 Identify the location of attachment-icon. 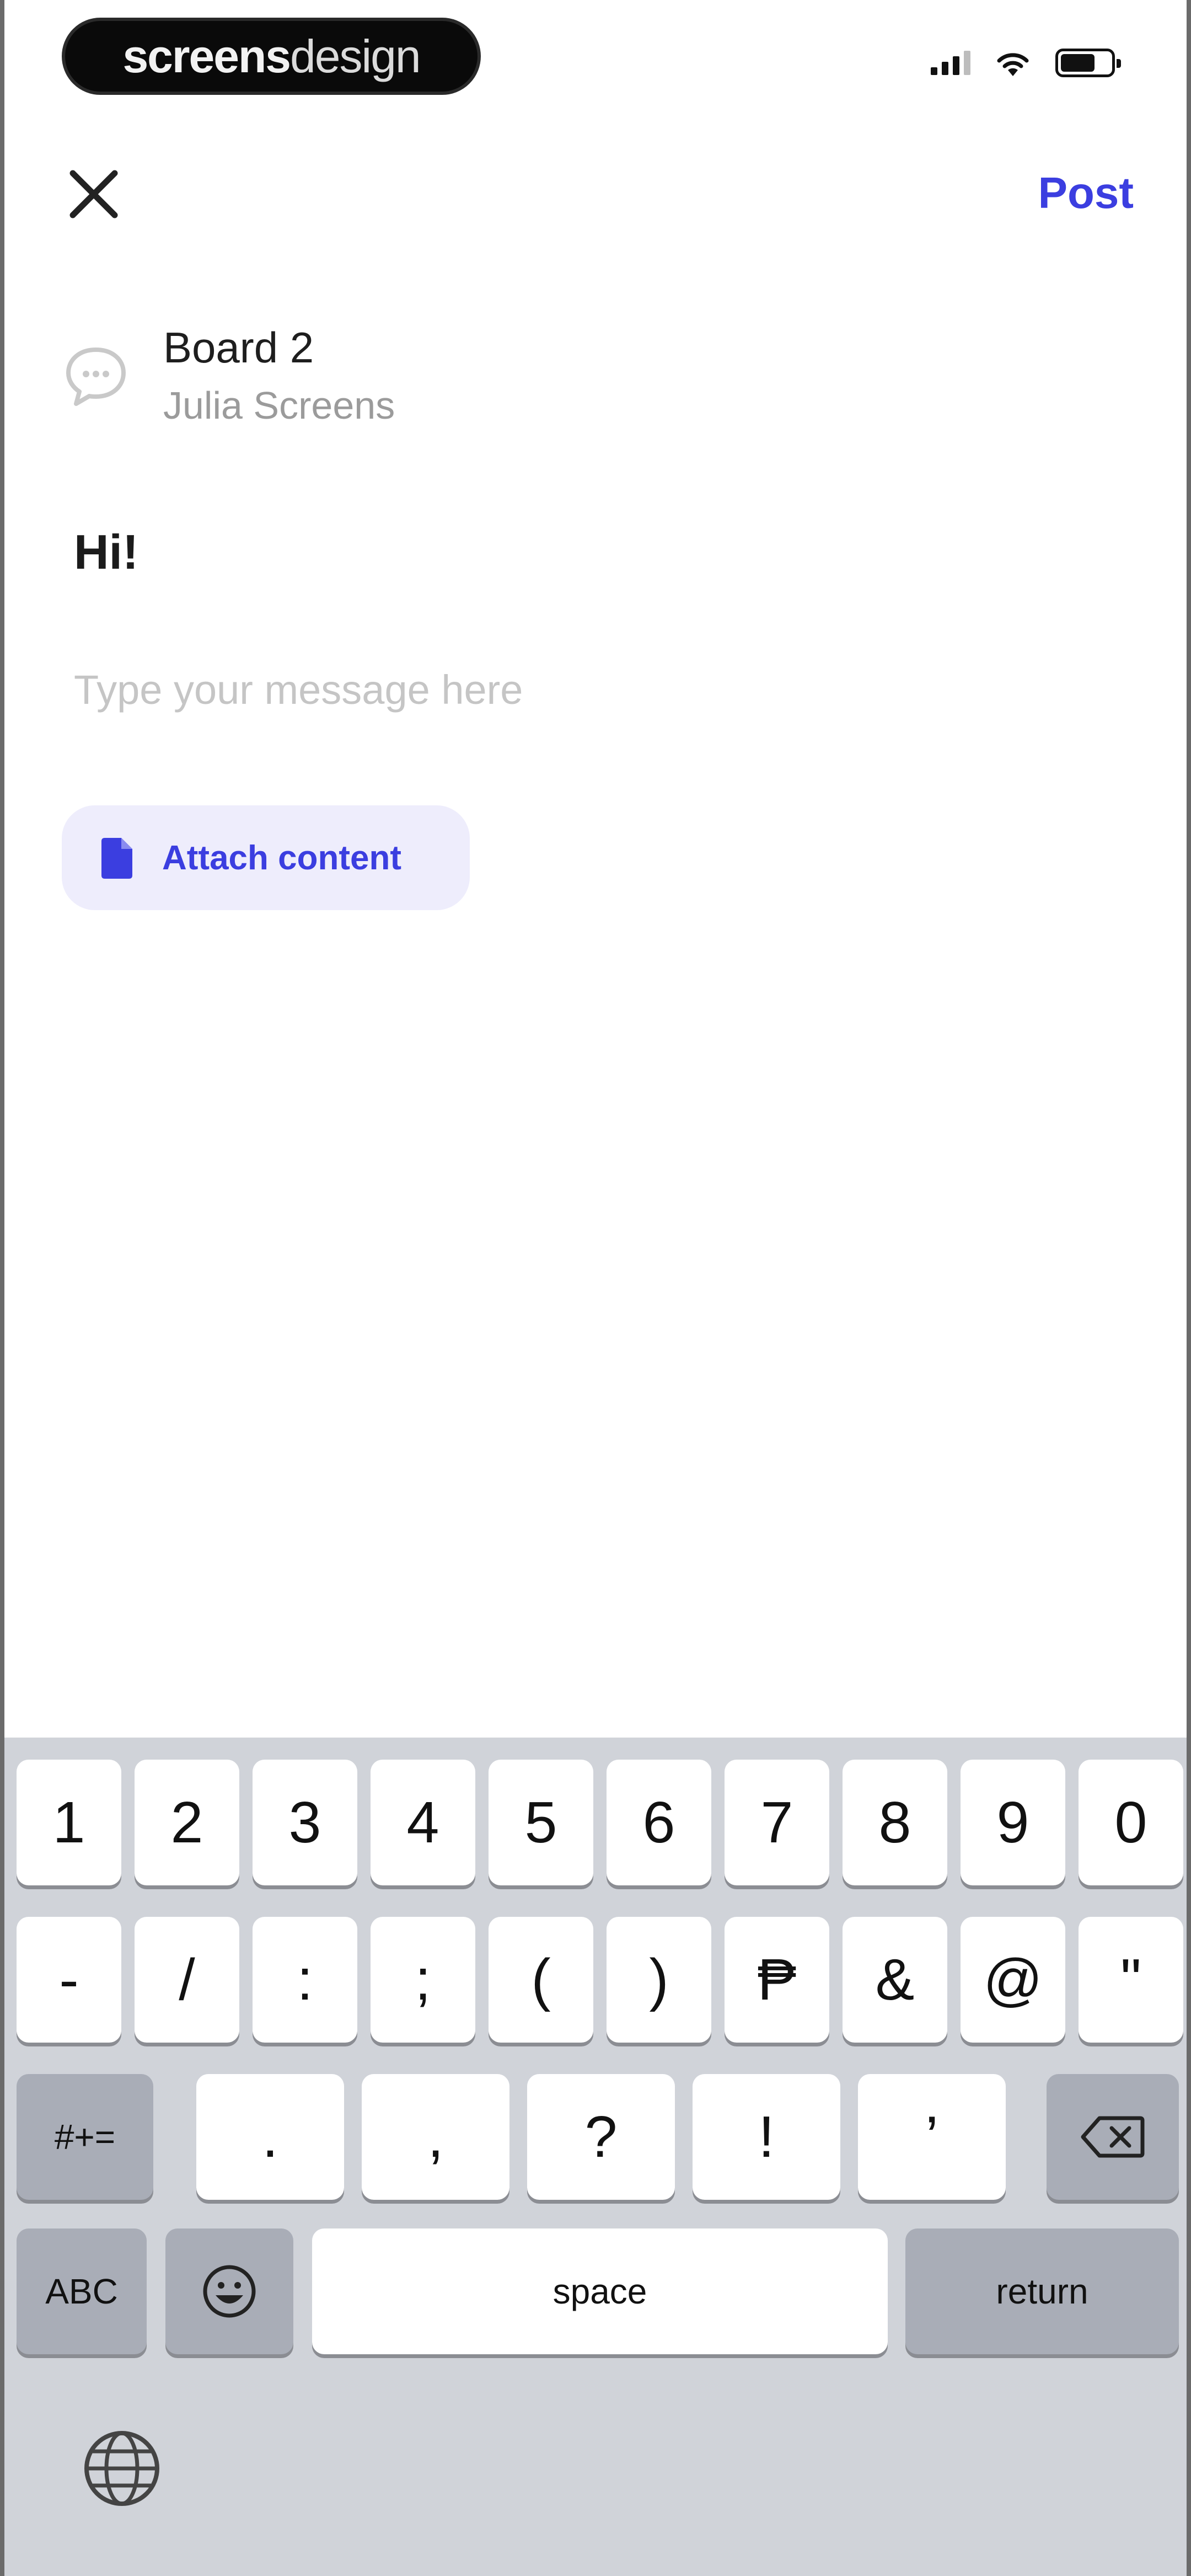
(116, 858).